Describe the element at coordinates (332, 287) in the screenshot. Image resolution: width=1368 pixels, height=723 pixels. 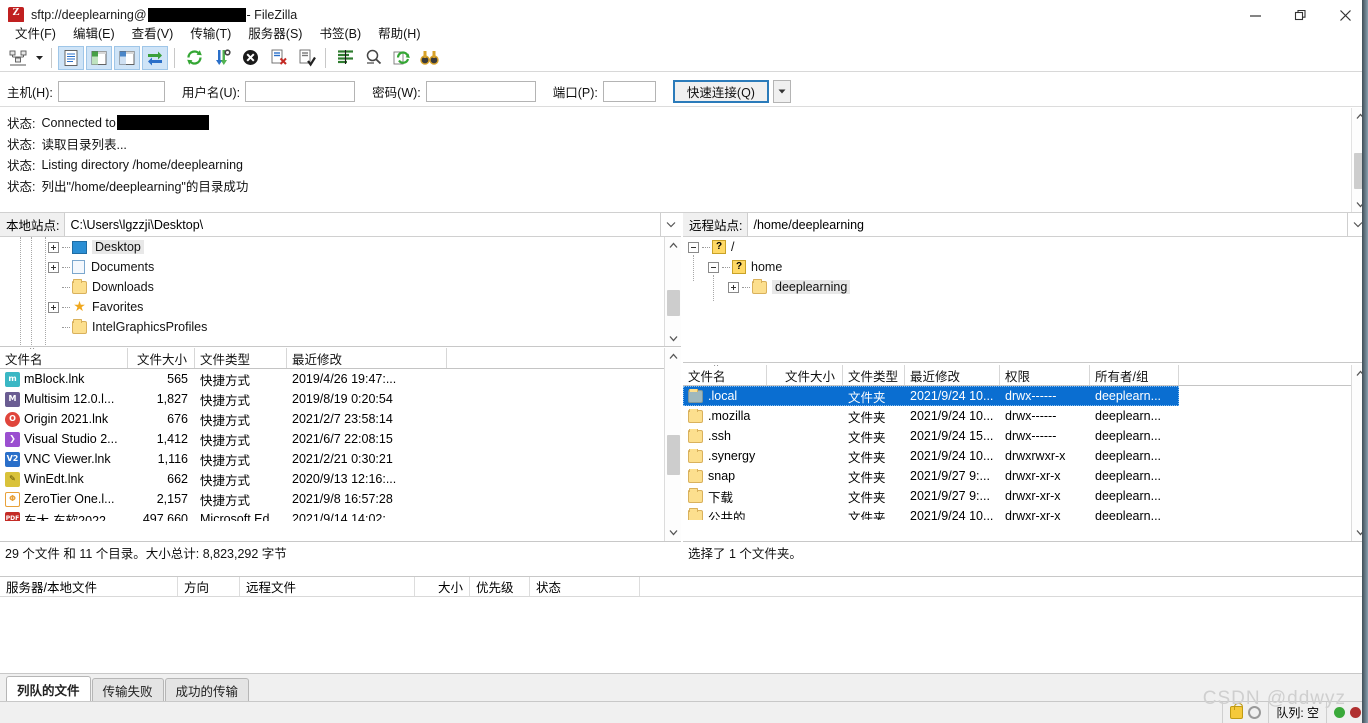
I see `tree-item-downloads: Downloads` at that location.